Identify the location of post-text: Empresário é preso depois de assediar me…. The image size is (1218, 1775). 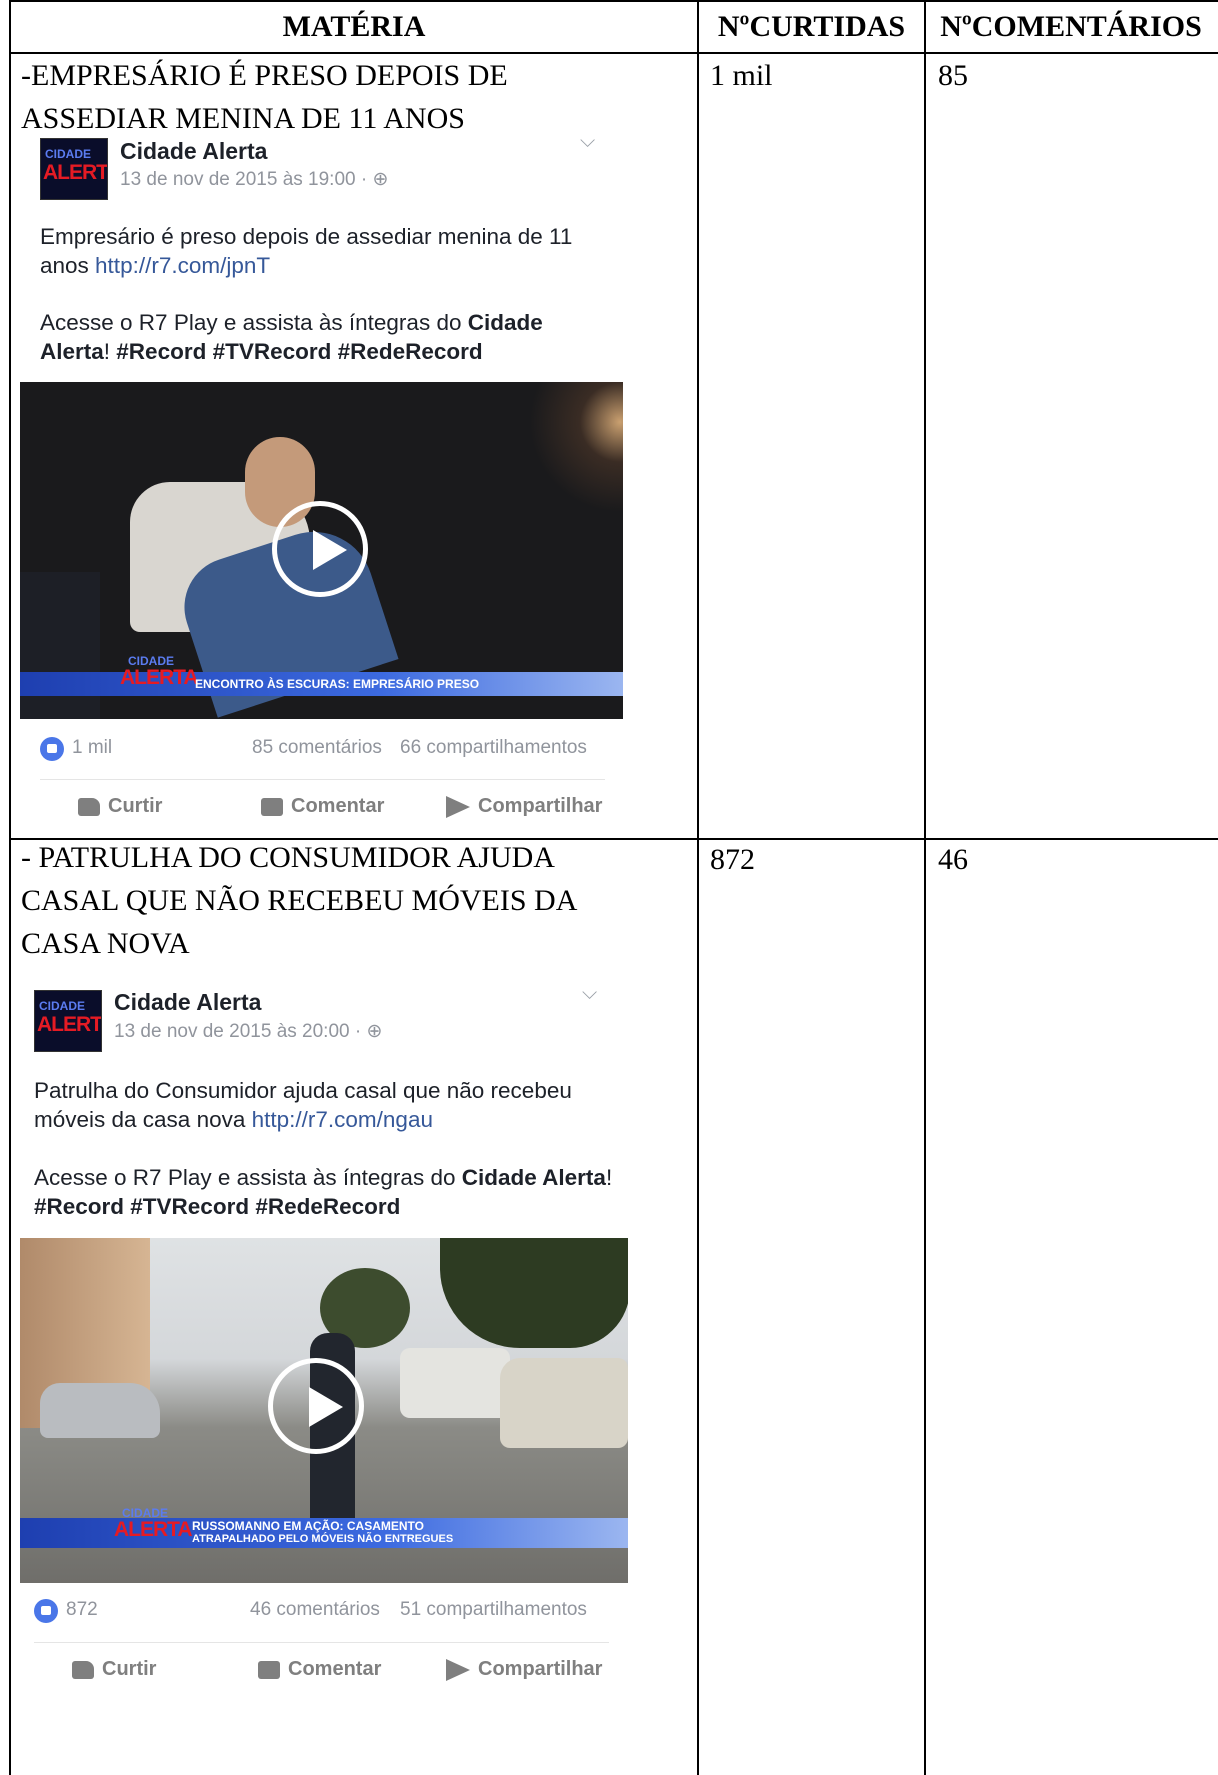
(325, 251).